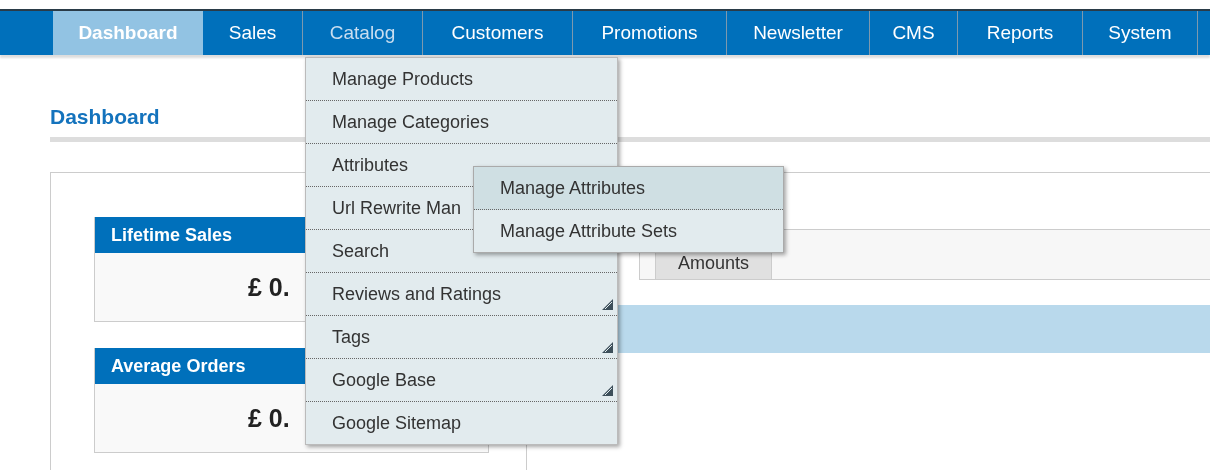 The height and width of the screenshot is (470, 1210). Describe the element at coordinates (105, 117) in the screenshot. I see `page-title: Dashboard` at that location.